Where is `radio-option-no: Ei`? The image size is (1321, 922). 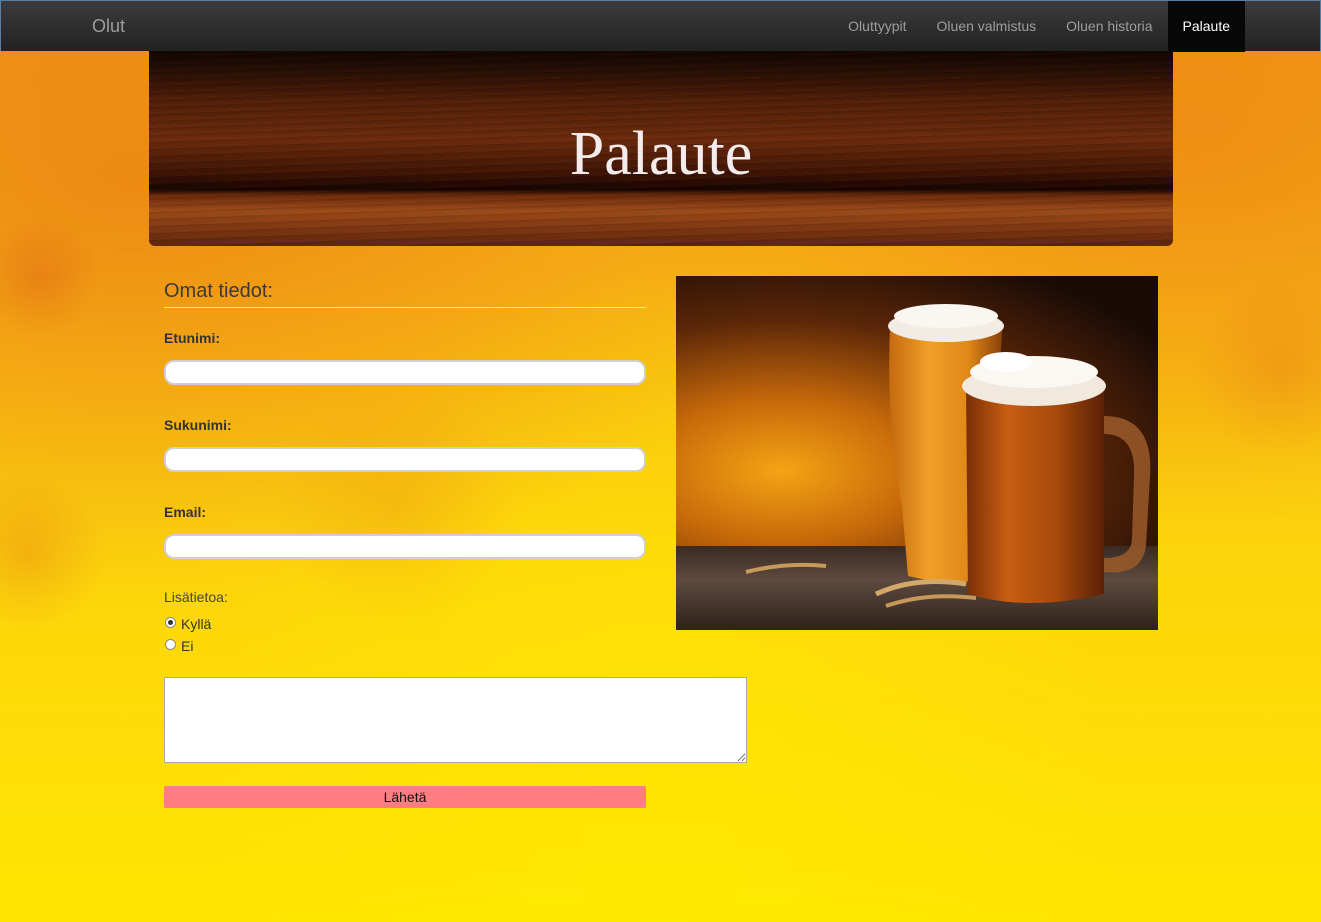 radio-option-no: Ei is located at coordinates (455, 646).